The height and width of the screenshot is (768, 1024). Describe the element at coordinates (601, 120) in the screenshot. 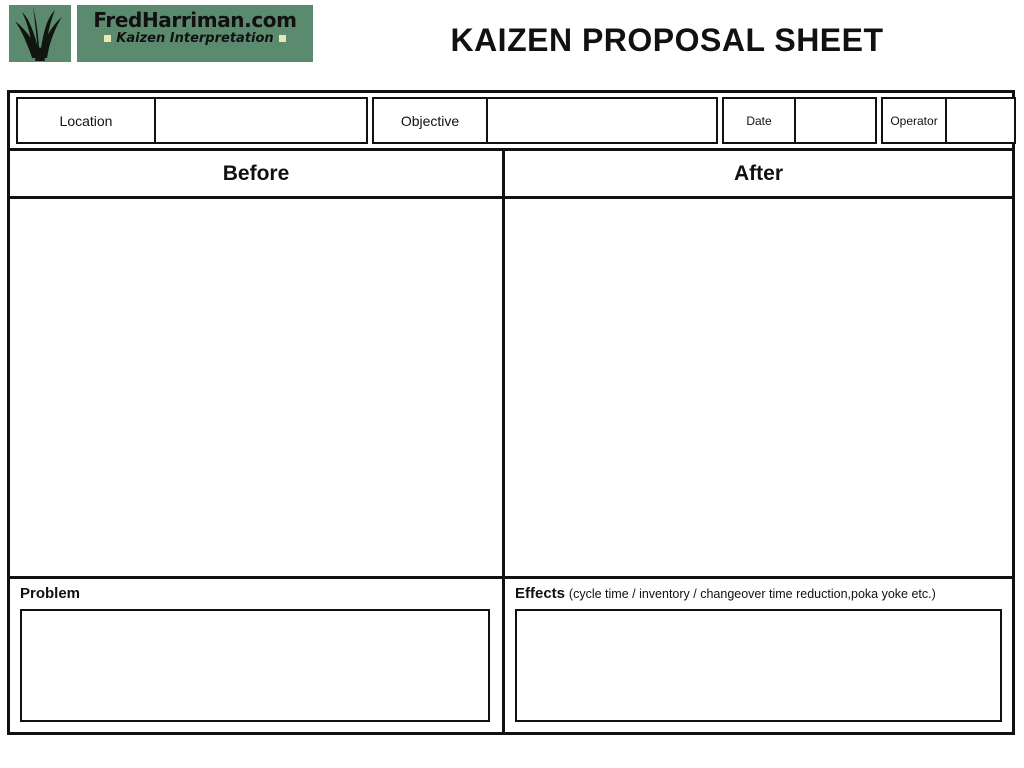

I see `objective-input` at that location.